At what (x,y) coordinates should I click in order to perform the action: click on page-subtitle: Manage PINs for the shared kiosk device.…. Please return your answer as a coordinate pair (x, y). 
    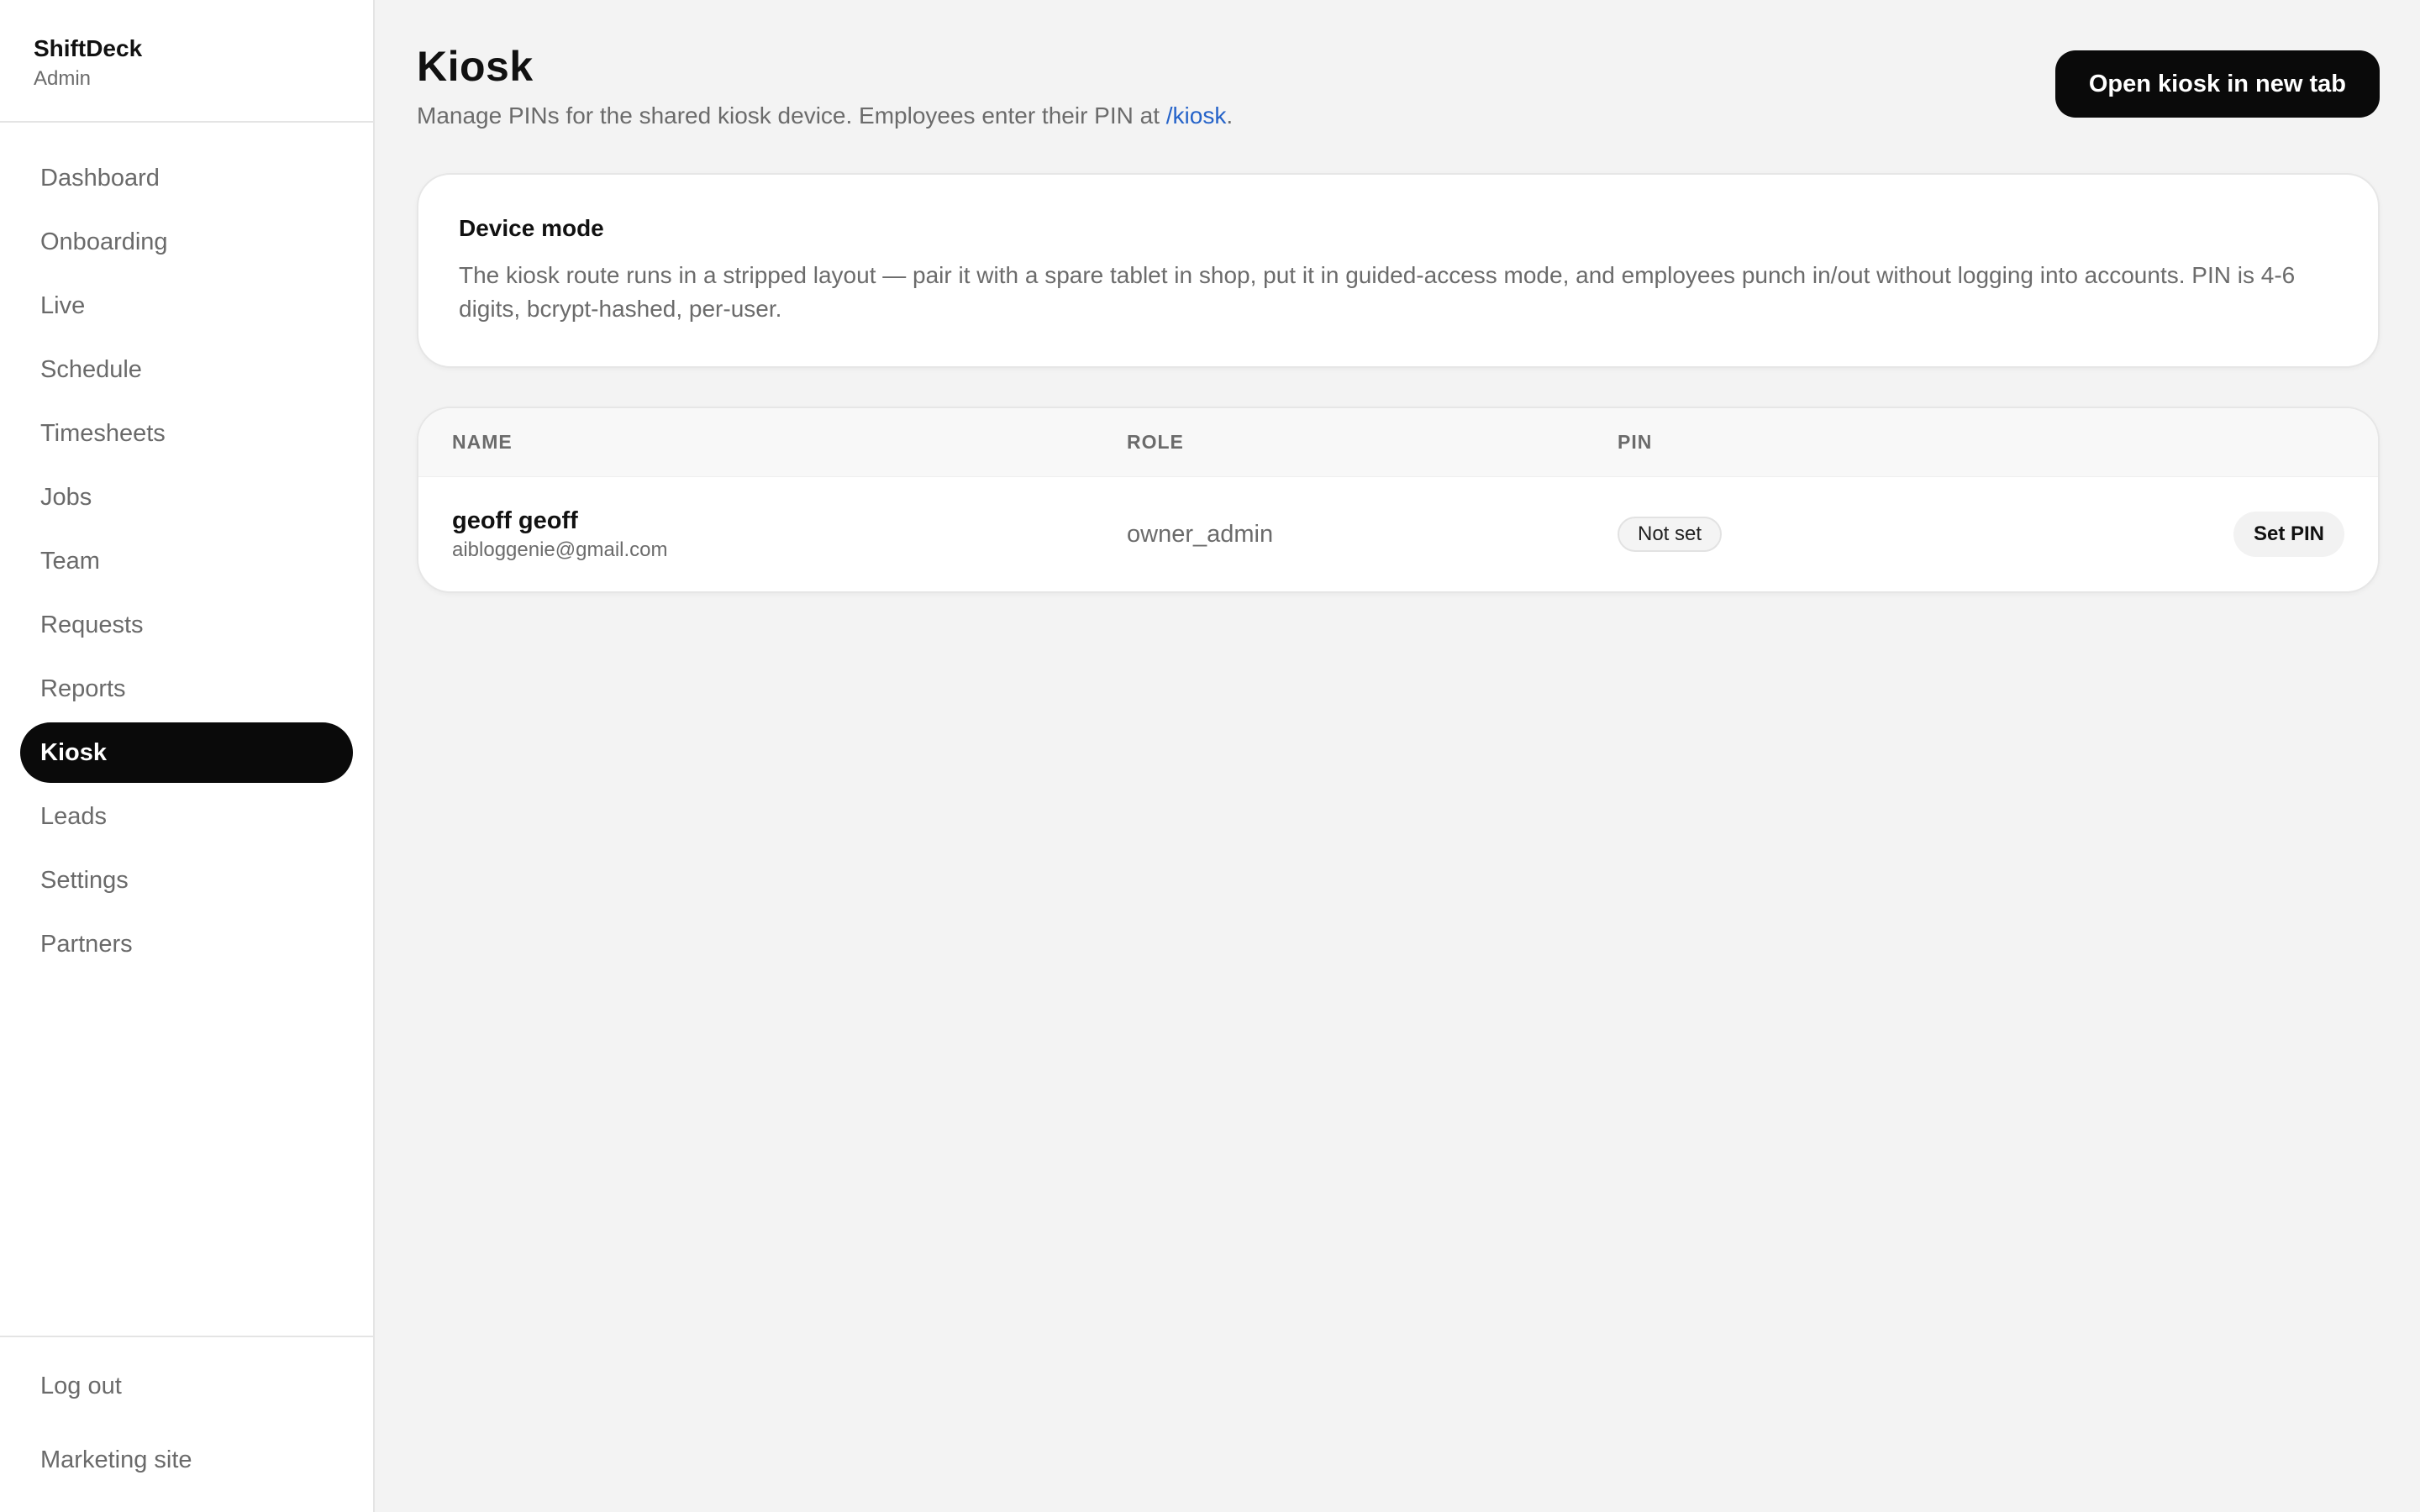
    Looking at the image, I should click on (825, 116).